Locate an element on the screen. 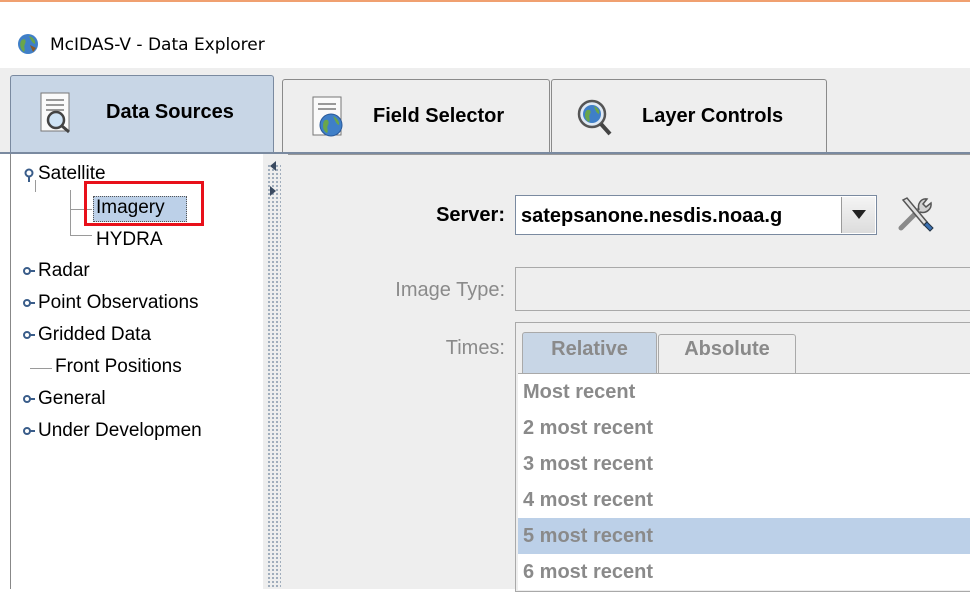 This screenshot has height=592, width=970. title-bar: McIDAS-V - Data Explorer is located at coordinates (485, 35).